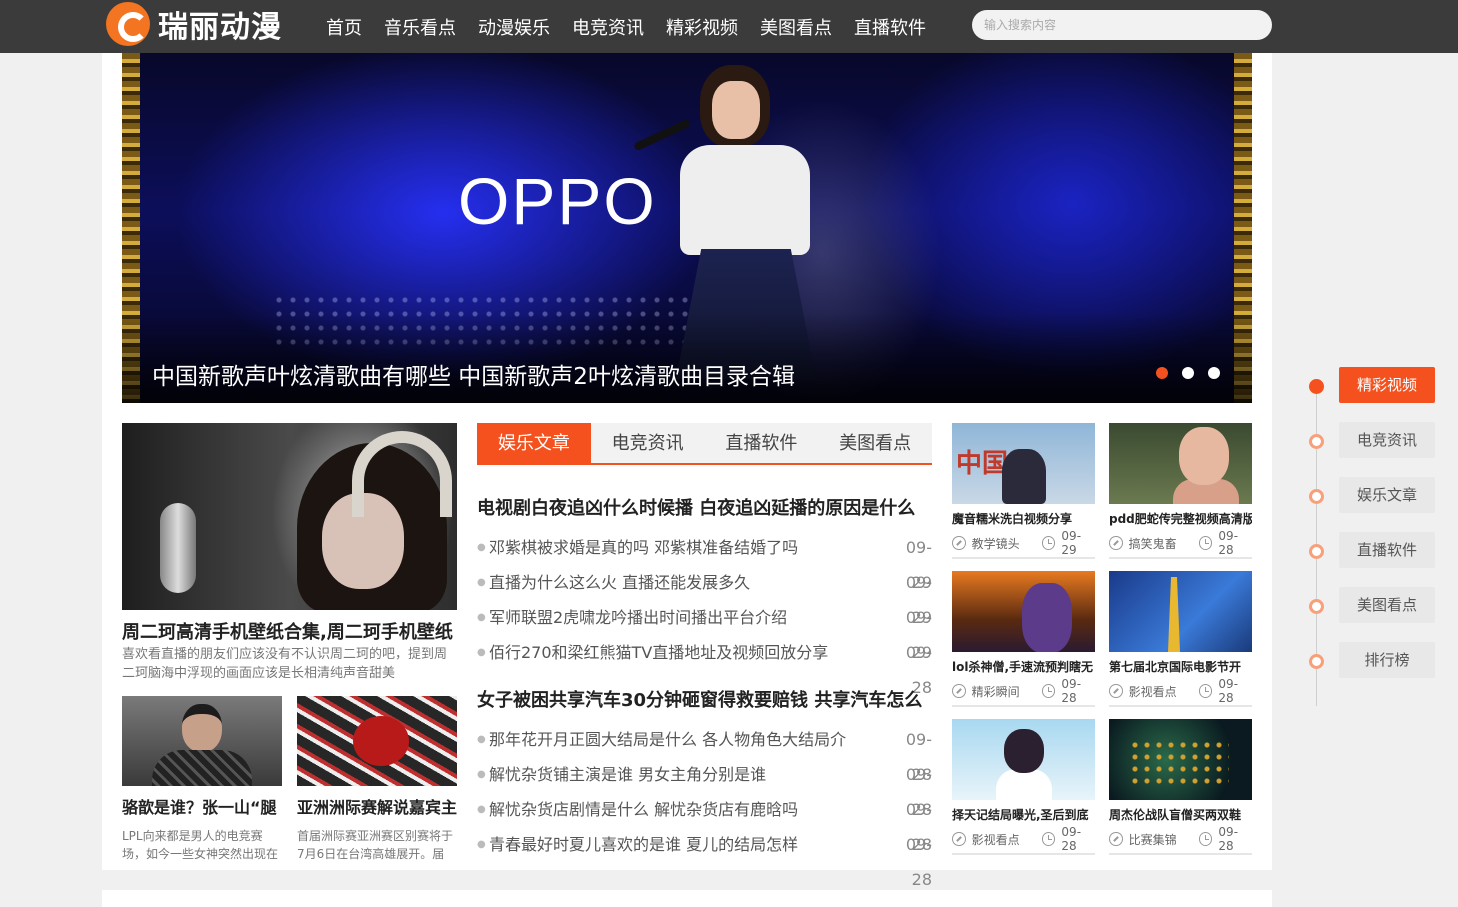 This screenshot has height=907, width=1458. I want to click on thumb-category: 精彩瞬间, so click(1007, 691).